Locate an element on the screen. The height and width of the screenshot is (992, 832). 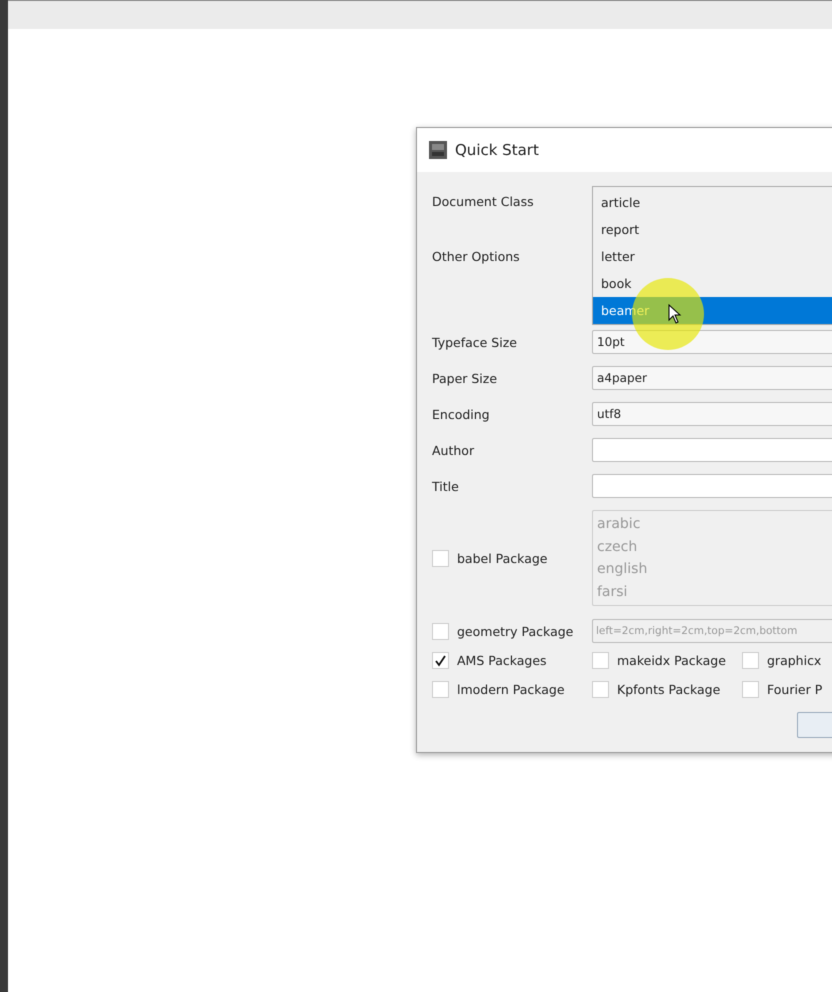
field-label: Paper Size is located at coordinates (465, 378).